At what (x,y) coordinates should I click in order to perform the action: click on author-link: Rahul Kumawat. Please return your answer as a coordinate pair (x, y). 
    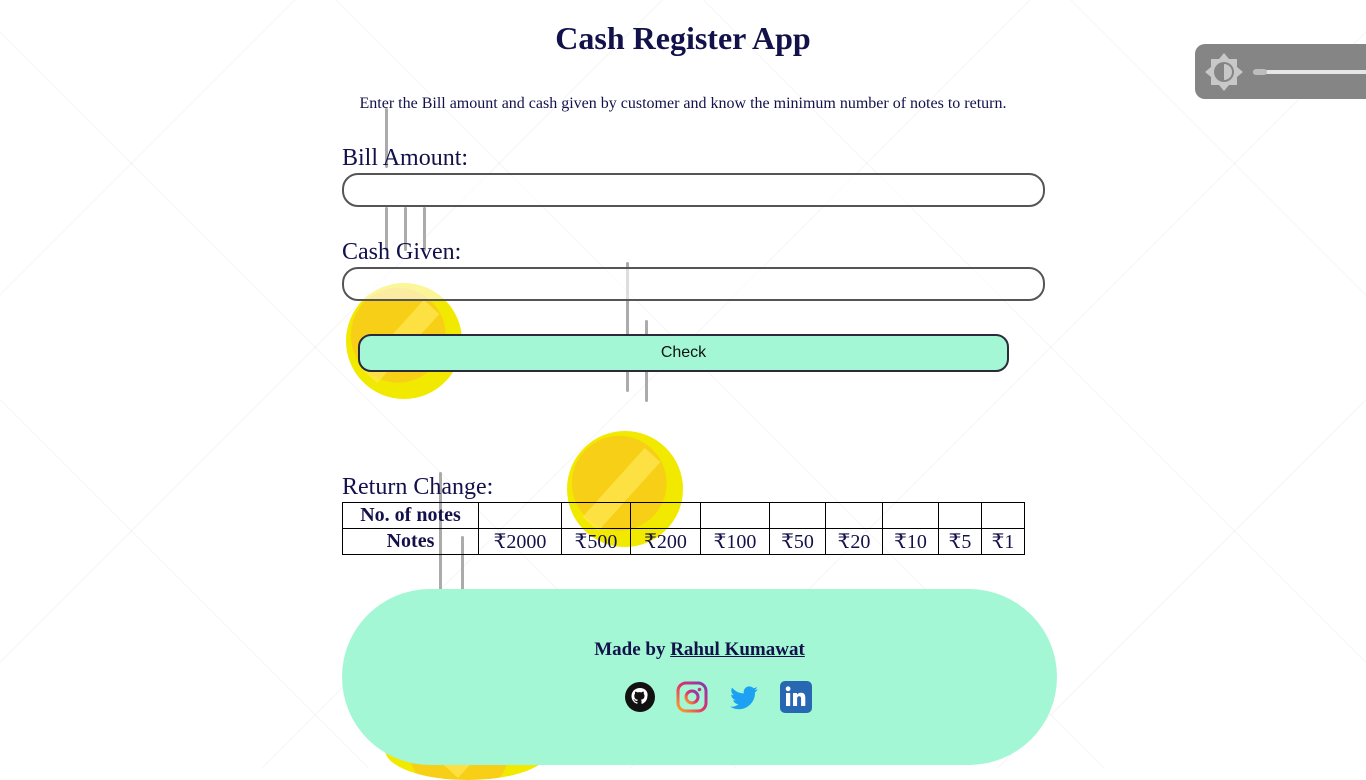
    Looking at the image, I should click on (737, 649).